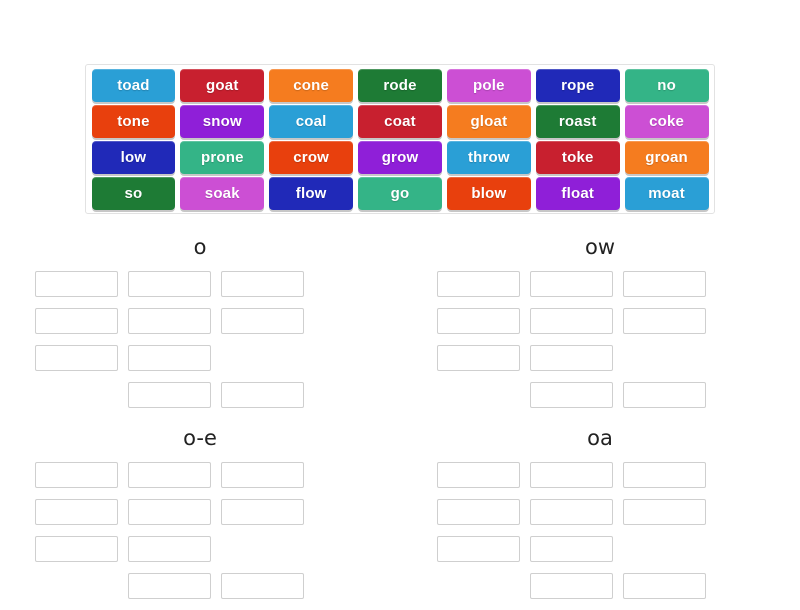 The width and height of the screenshot is (800, 610). I want to click on word-tile-low: low, so click(133, 157).